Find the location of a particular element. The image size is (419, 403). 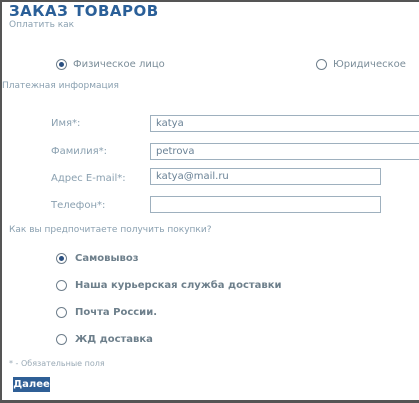

email-input is located at coordinates (265, 176).